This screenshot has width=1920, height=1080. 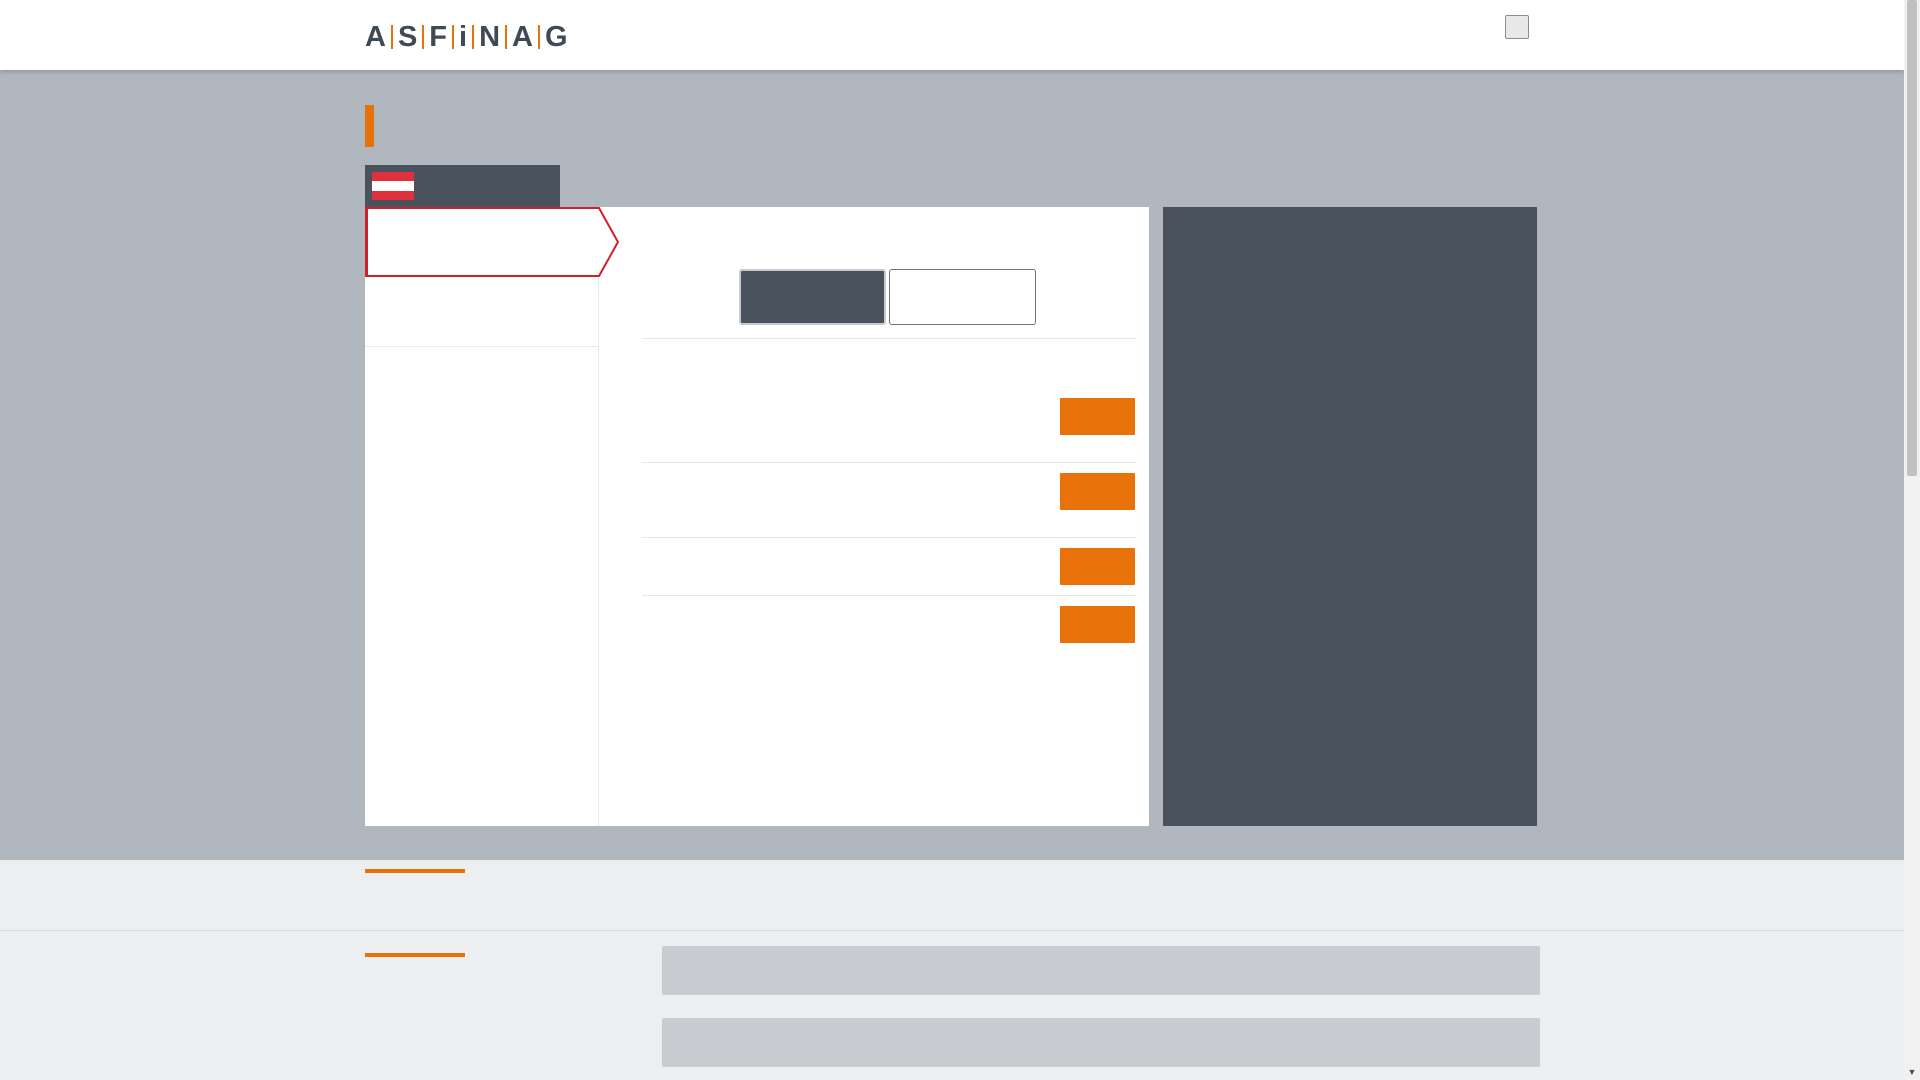 What do you see at coordinates (1912, 238) in the screenshot?
I see `scrollbar-thumb` at bounding box center [1912, 238].